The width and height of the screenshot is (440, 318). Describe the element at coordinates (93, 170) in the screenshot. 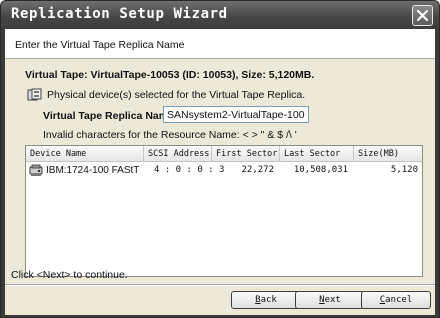

I see `cell-device-name: IBM:1724-100 FAStT` at that location.